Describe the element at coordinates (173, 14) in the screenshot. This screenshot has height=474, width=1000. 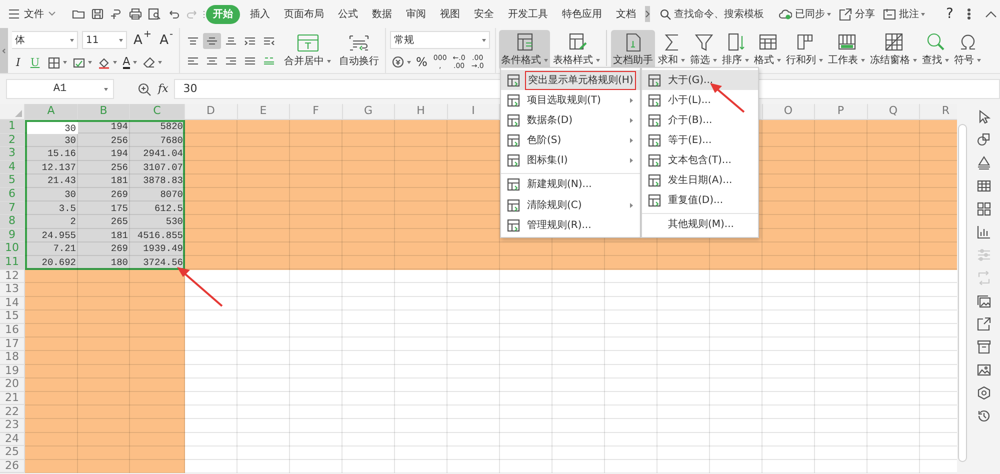
I see `undo-button` at that location.